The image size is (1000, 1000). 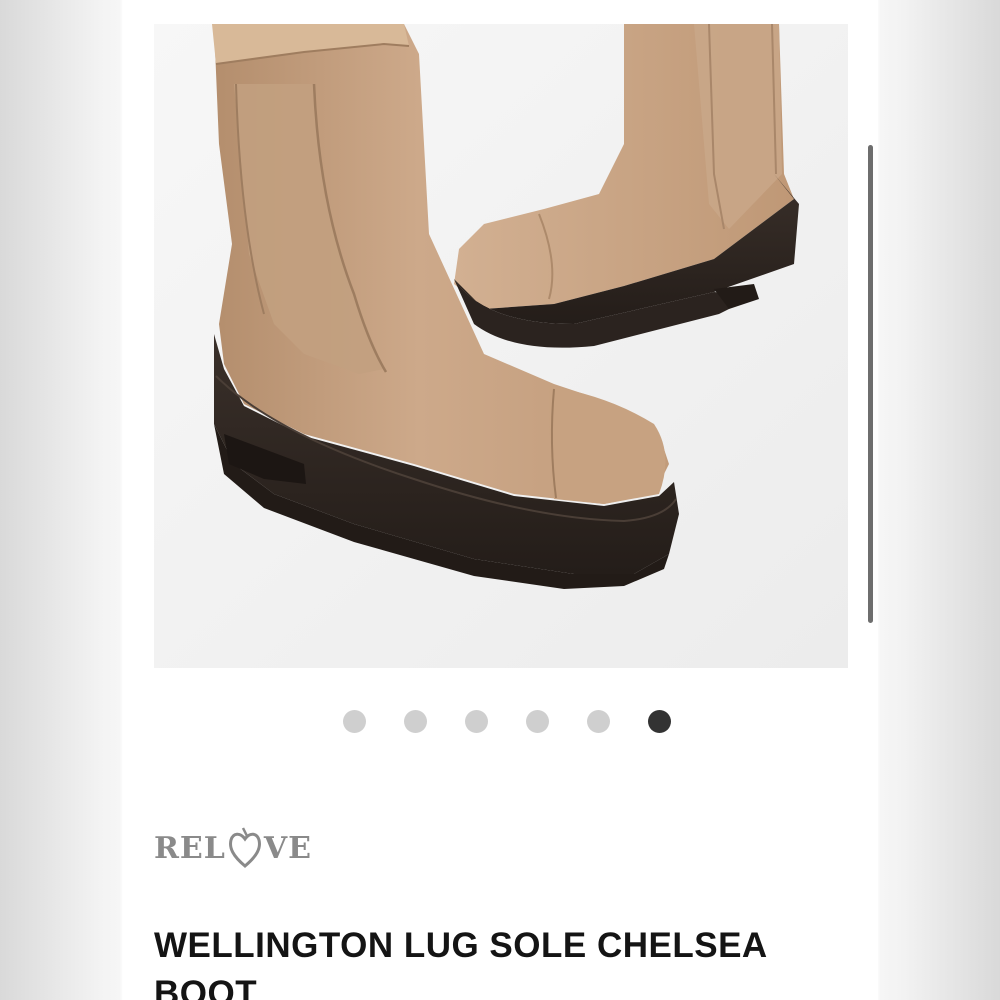 I want to click on top-strip, so click(x=501, y=11).